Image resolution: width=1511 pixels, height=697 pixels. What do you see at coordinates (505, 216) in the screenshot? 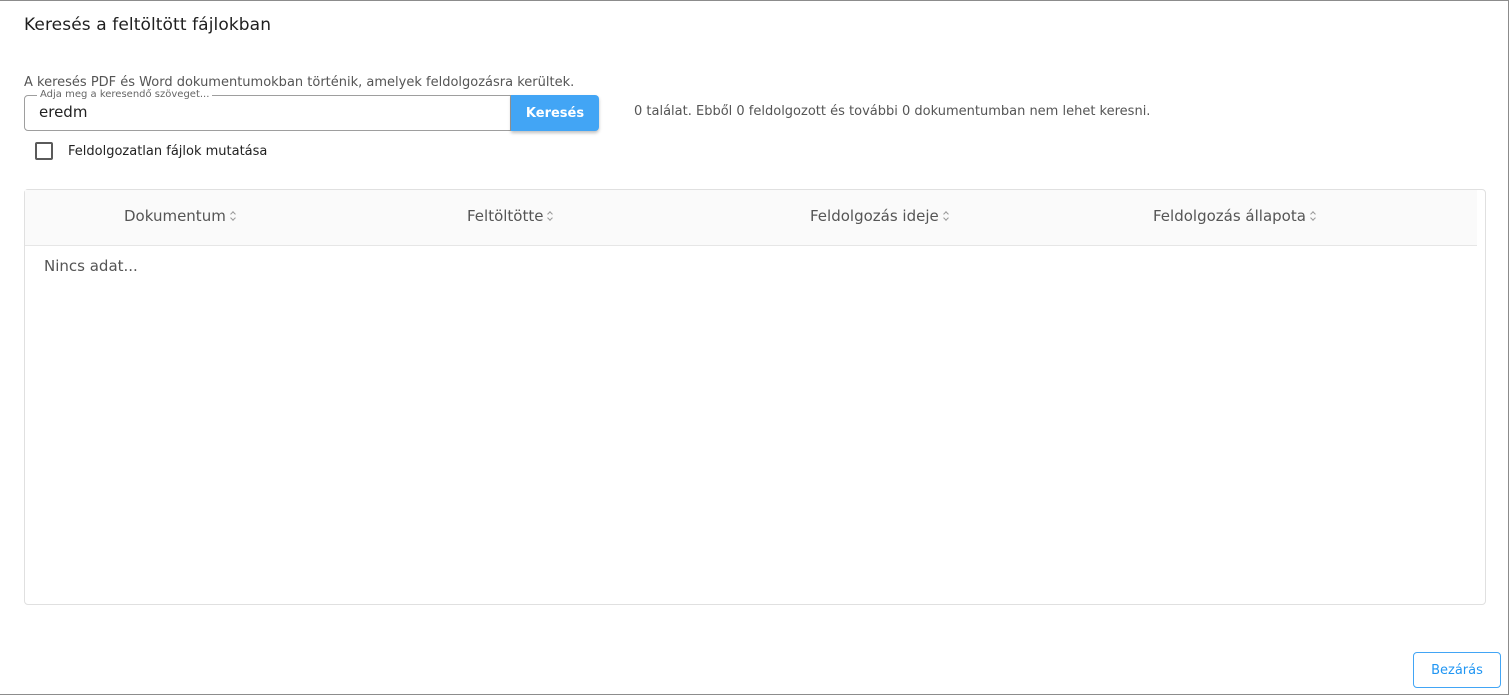
I see `column-header-label: Feltöltötte` at bounding box center [505, 216].